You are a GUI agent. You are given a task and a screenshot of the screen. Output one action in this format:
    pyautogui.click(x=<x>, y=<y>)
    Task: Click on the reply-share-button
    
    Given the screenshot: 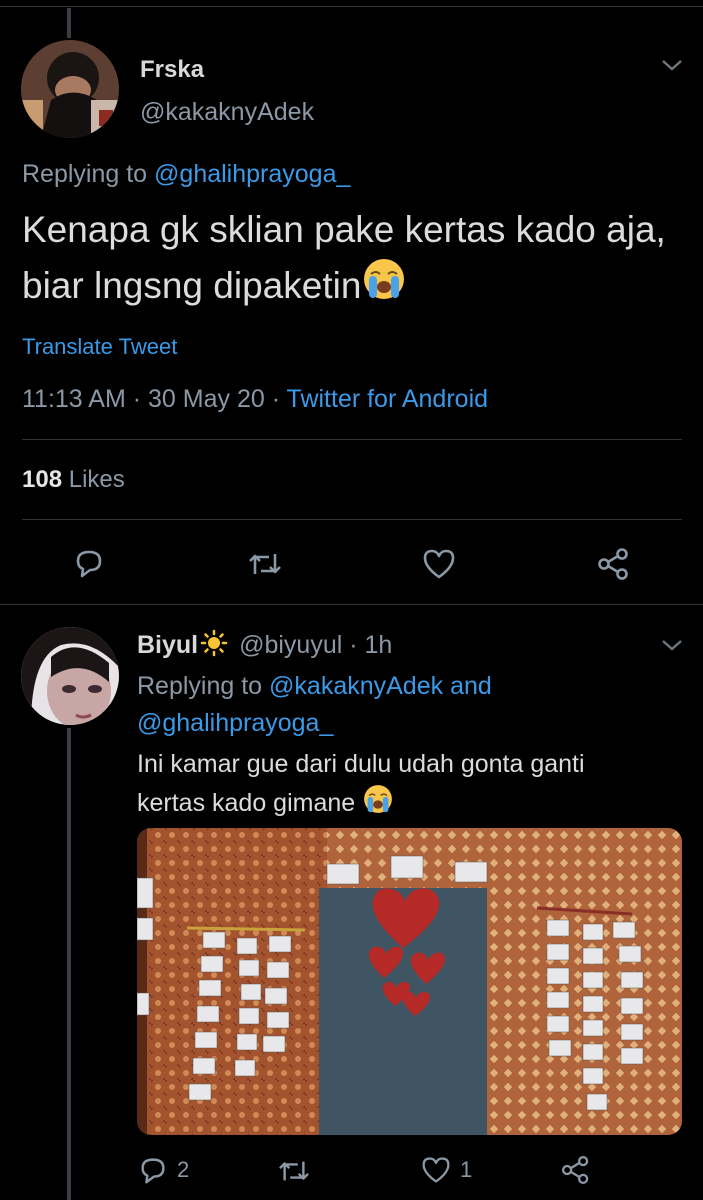 What is the action you would take?
    pyautogui.click(x=576, y=1172)
    